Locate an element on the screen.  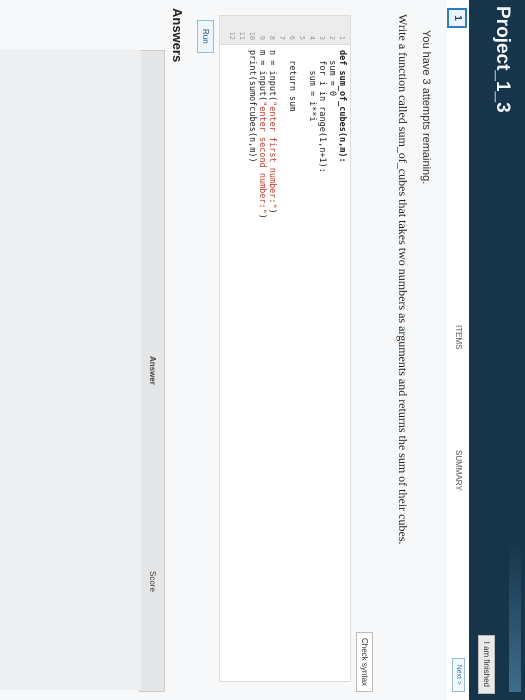
tab-summary: SUMMARY is located at coordinates (458, 470).